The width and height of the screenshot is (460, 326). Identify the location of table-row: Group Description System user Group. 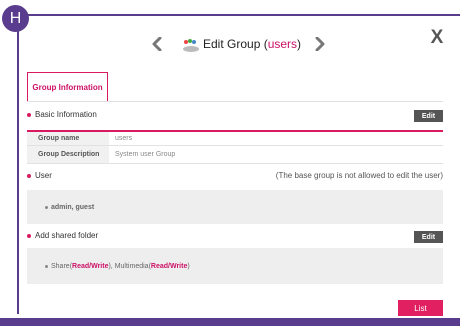
(235, 155).